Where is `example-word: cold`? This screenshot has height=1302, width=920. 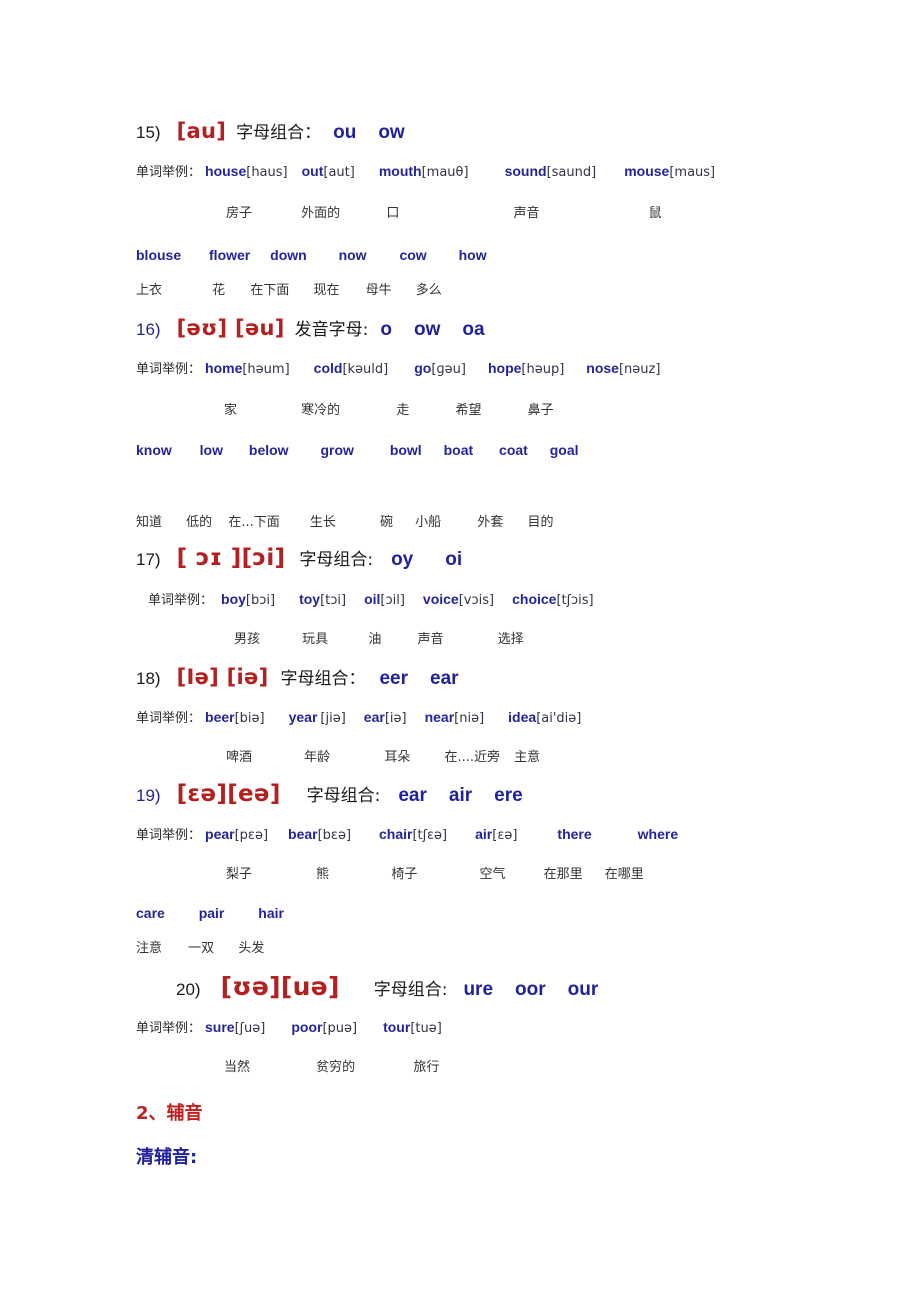
example-word: cold is located at coordinates (328, 368).